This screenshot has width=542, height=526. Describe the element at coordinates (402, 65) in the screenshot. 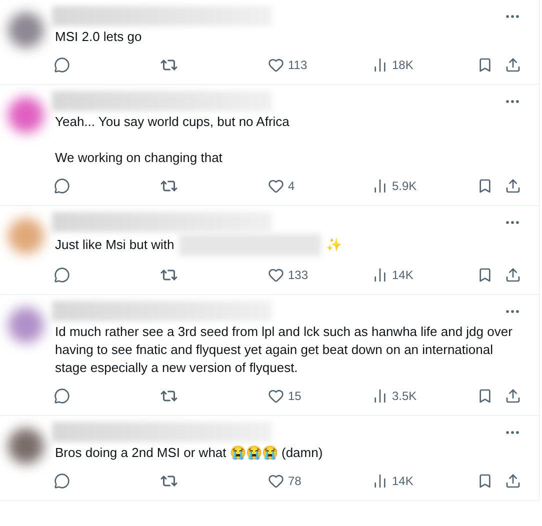

I see `views-button: 18K` at that location.